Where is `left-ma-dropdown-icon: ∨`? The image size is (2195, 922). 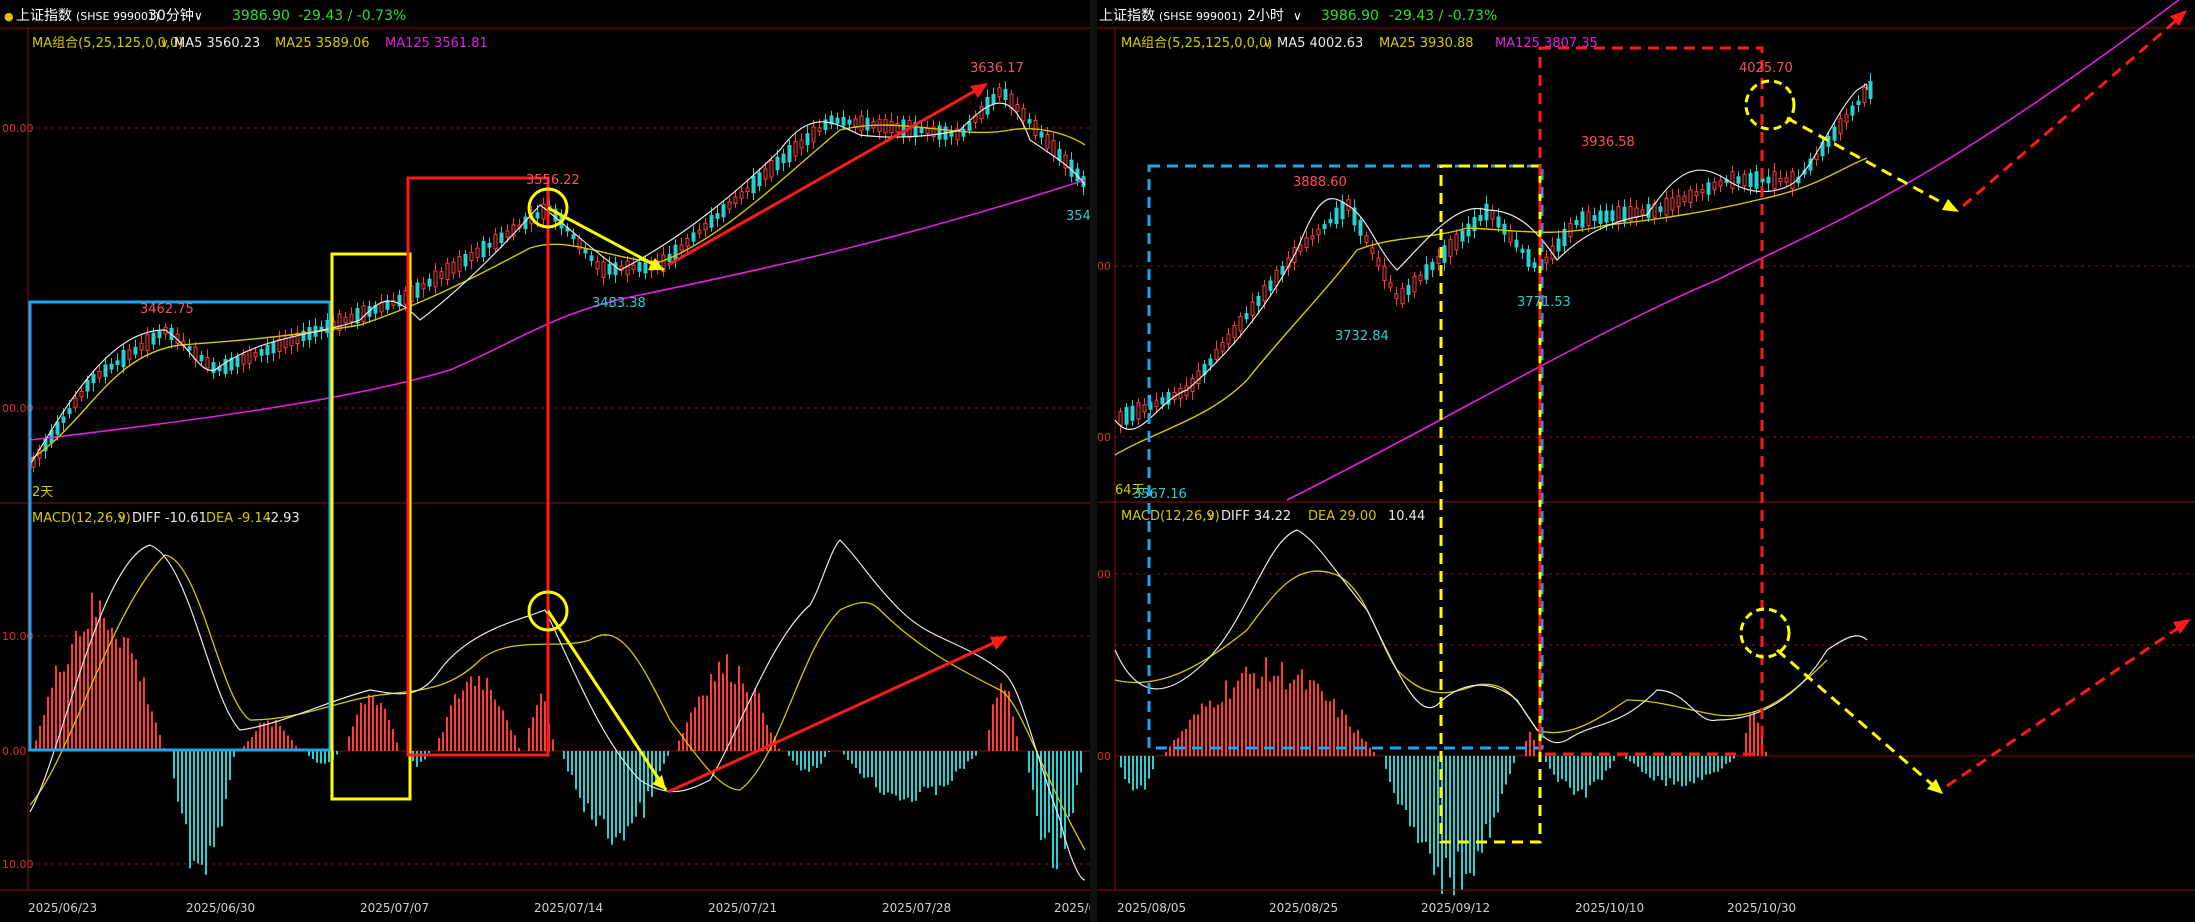 left-ma-dropdown-icon: ∨ is located at coordinates (164, 43).